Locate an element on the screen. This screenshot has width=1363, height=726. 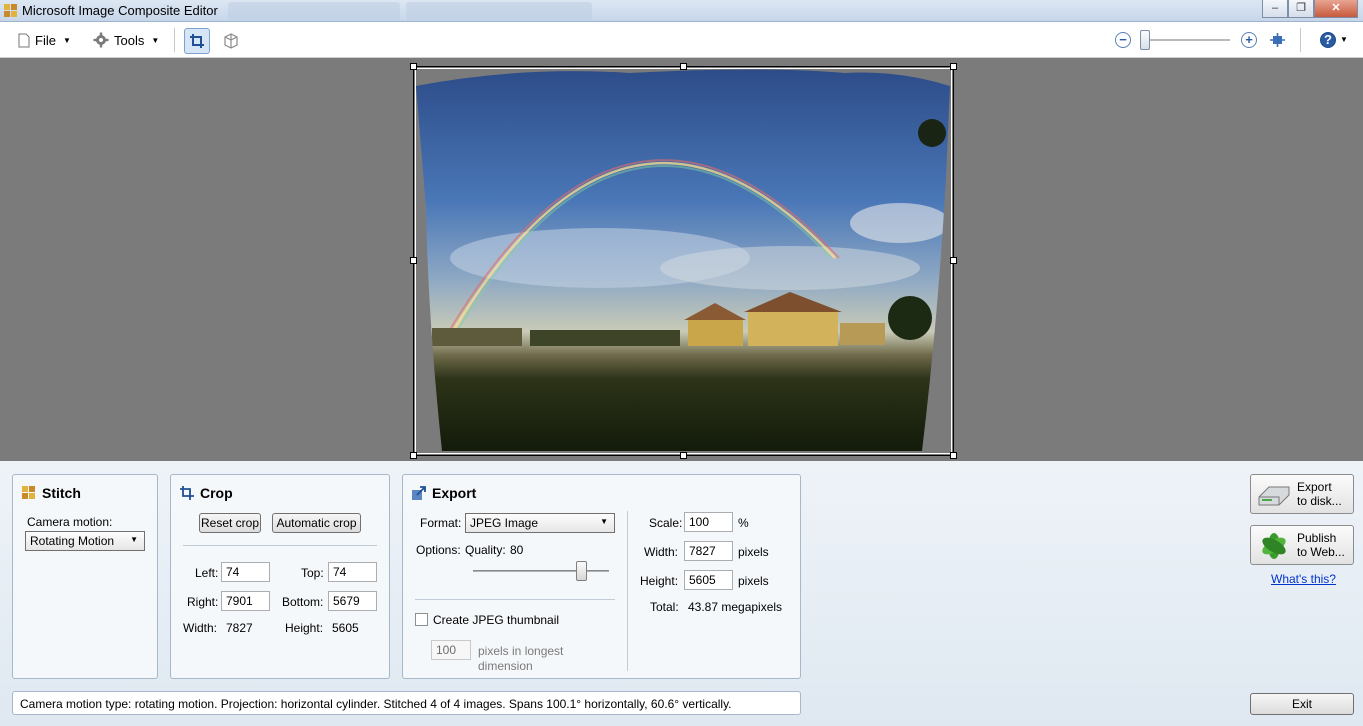
scale-unit: % is located at coordinates (743, 523).